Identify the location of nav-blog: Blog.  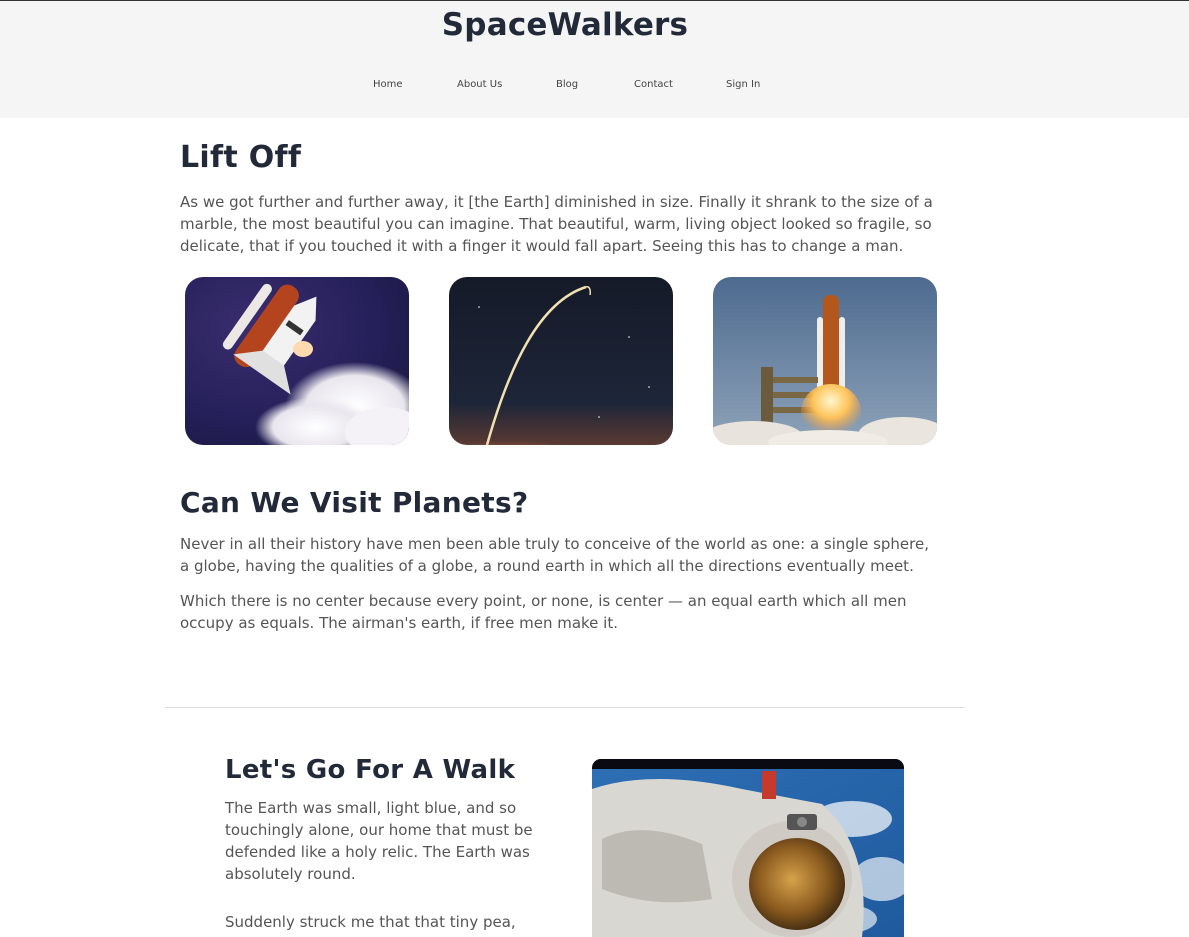
(567, 84).